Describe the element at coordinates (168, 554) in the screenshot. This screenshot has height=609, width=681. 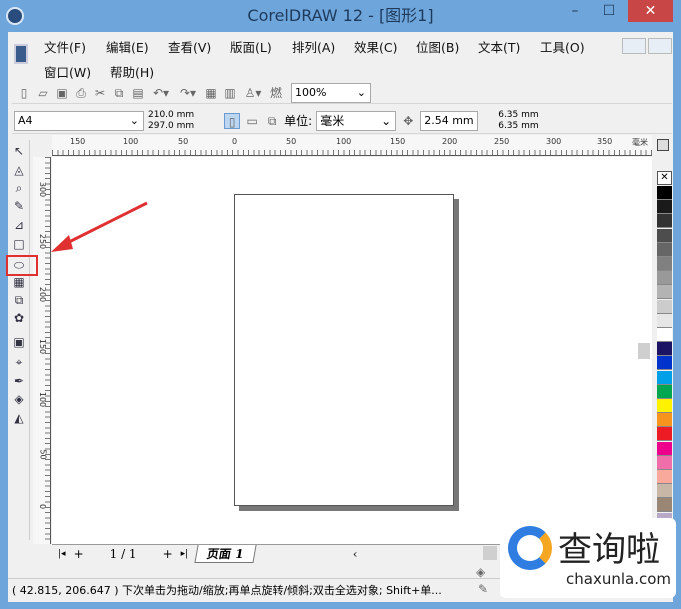
I see `add-page-after-icon: +` at that location.